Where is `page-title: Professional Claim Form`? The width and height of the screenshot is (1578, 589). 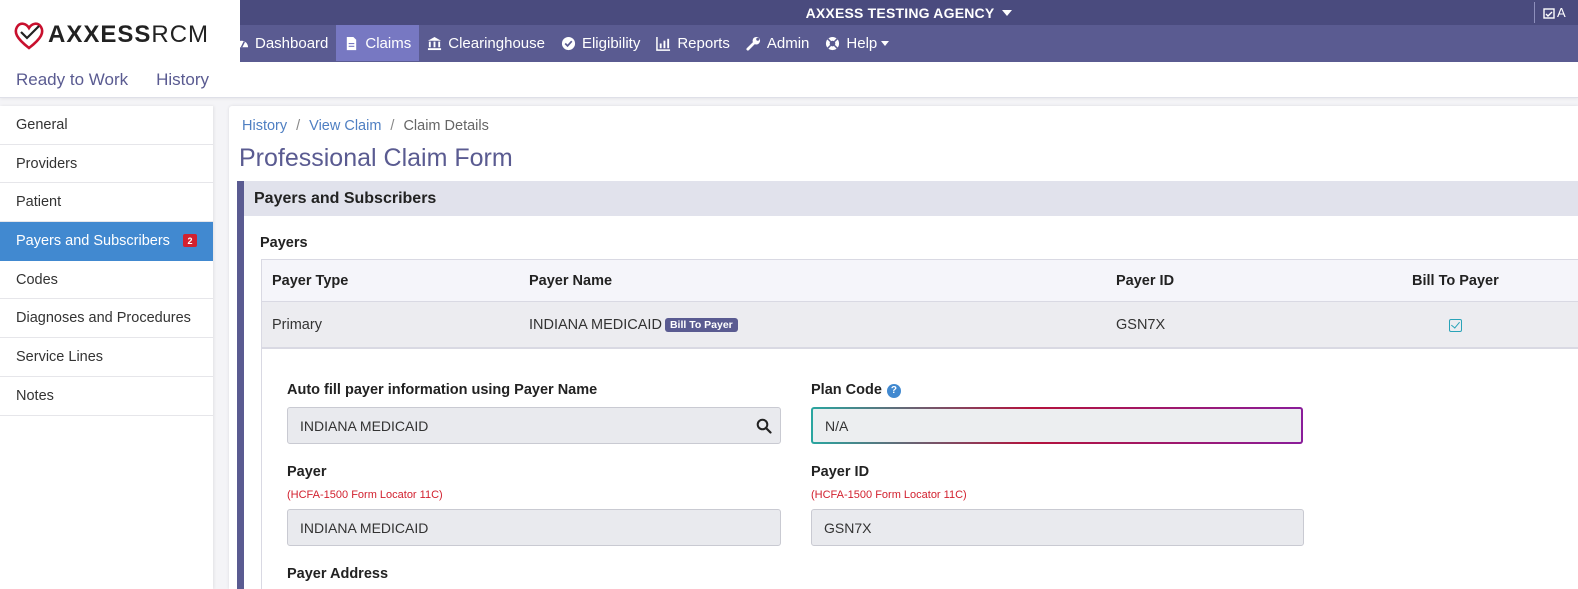
page-title: Professional Claim Form is located at coordinates (376, 158).